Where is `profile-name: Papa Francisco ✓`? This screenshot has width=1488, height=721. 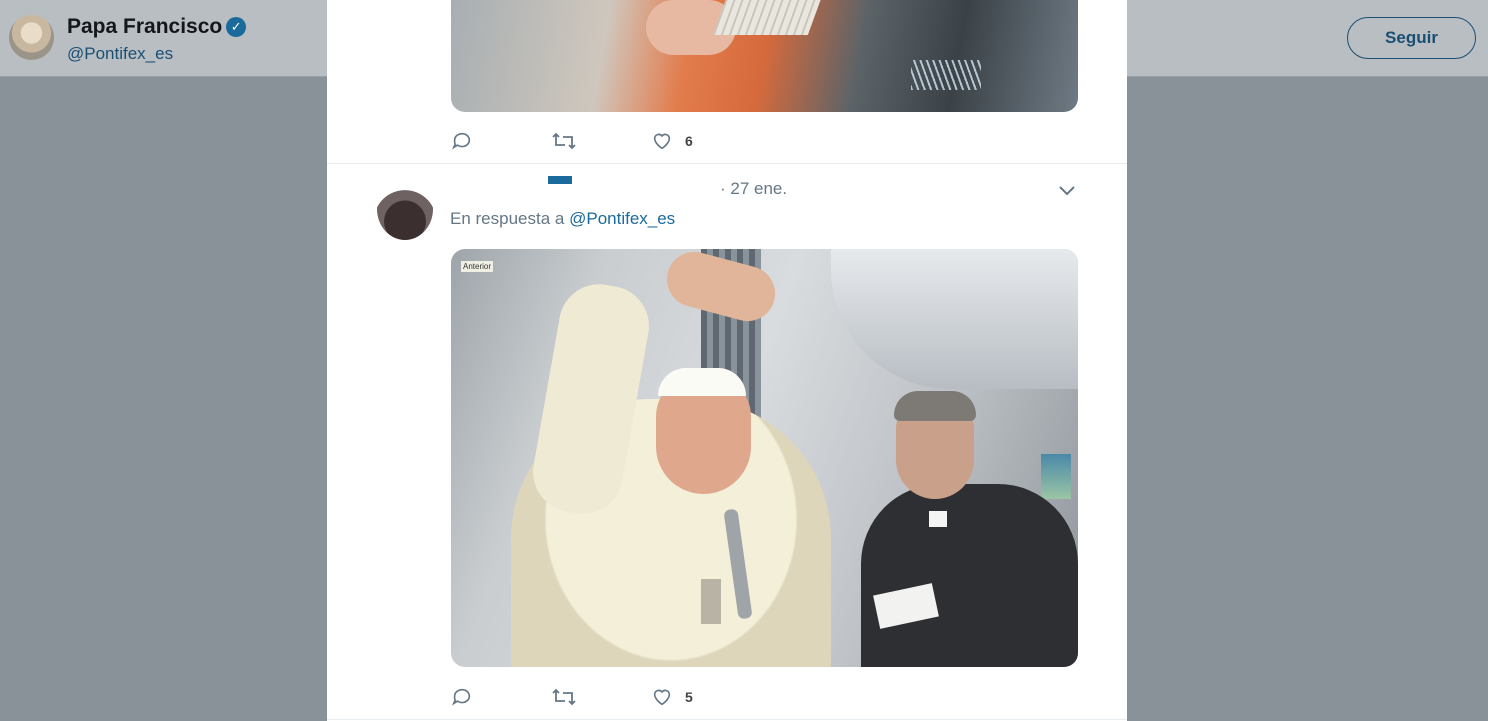 profile-name: Papa Francisco ✓ is located at coordinates (157, 27).